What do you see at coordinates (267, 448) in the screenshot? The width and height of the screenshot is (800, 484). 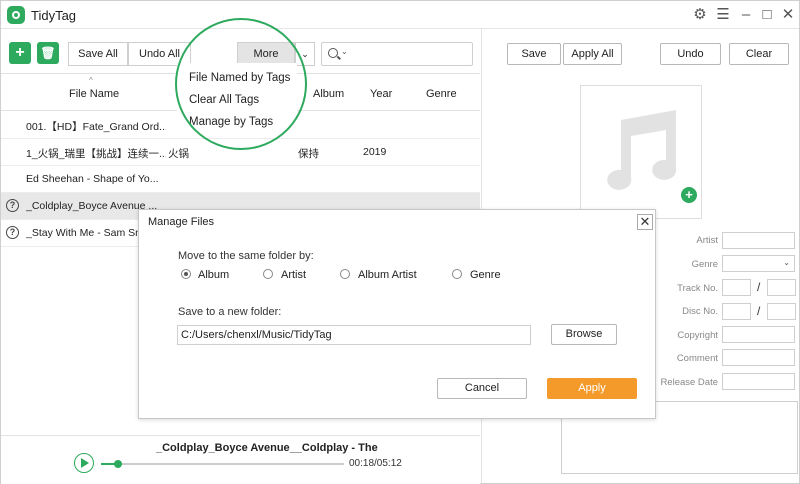 I see `now-playing-title: _Coldplay_Boyce Avenue__Coldplay - The` at bounding box center [267, 448].